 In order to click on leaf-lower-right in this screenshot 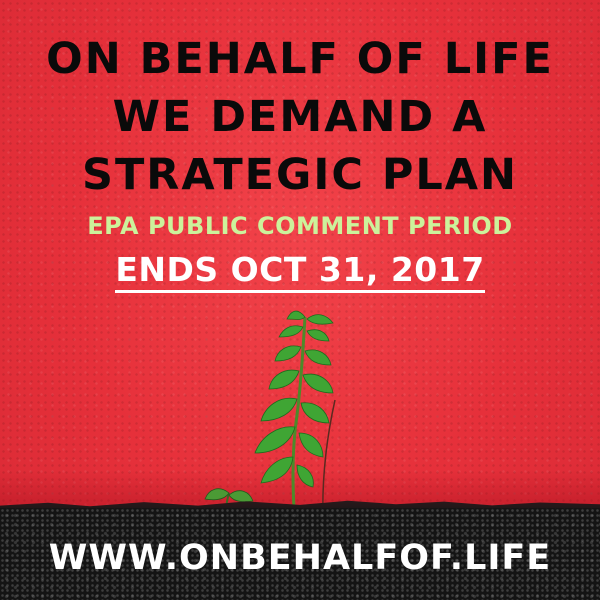, I will do `click(315, 413)`.